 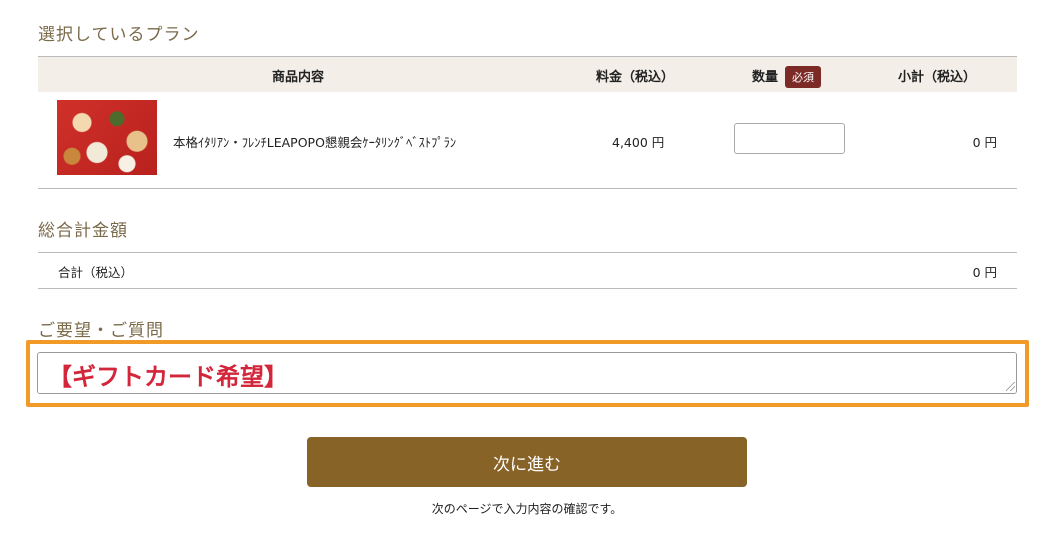 I want to click on total-label: 合計（税込）, so click(x=96, y=272).